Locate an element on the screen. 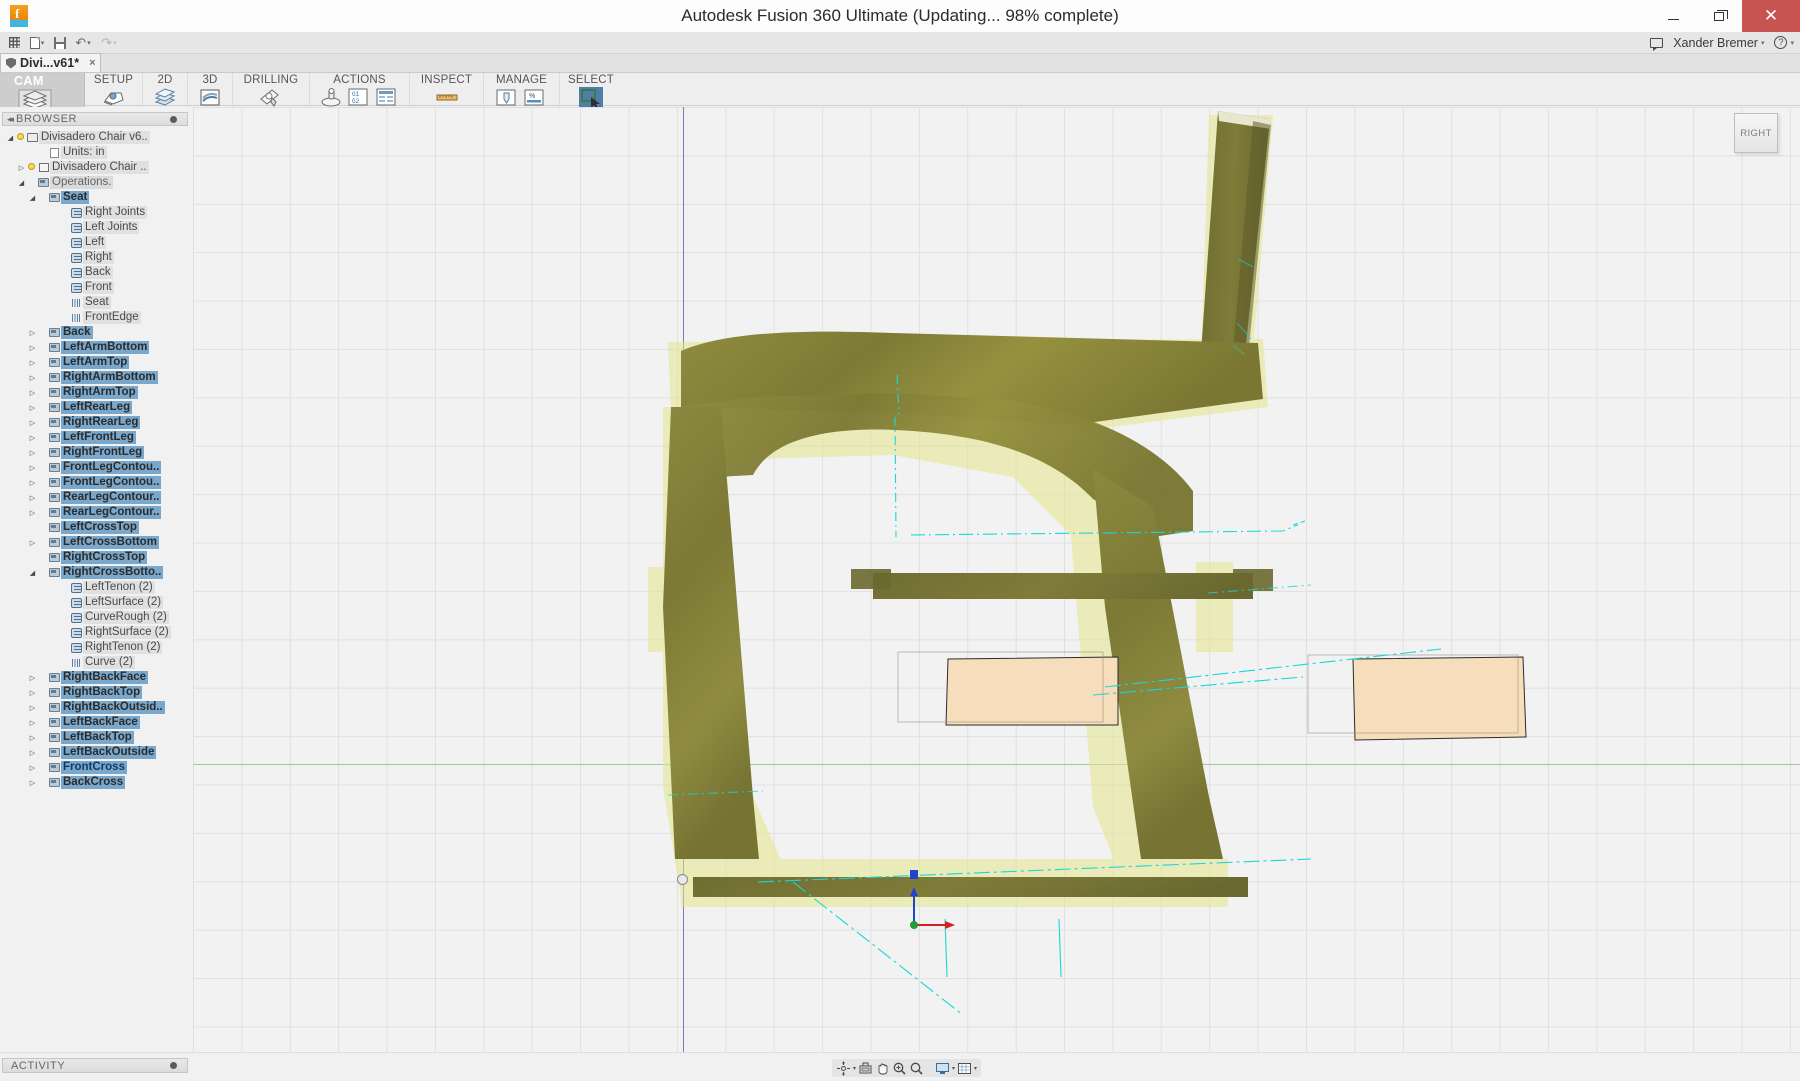 The width and height of the screenshot is (1800, 1081). tree-item: Units: in is located at coordinates (96, 152).